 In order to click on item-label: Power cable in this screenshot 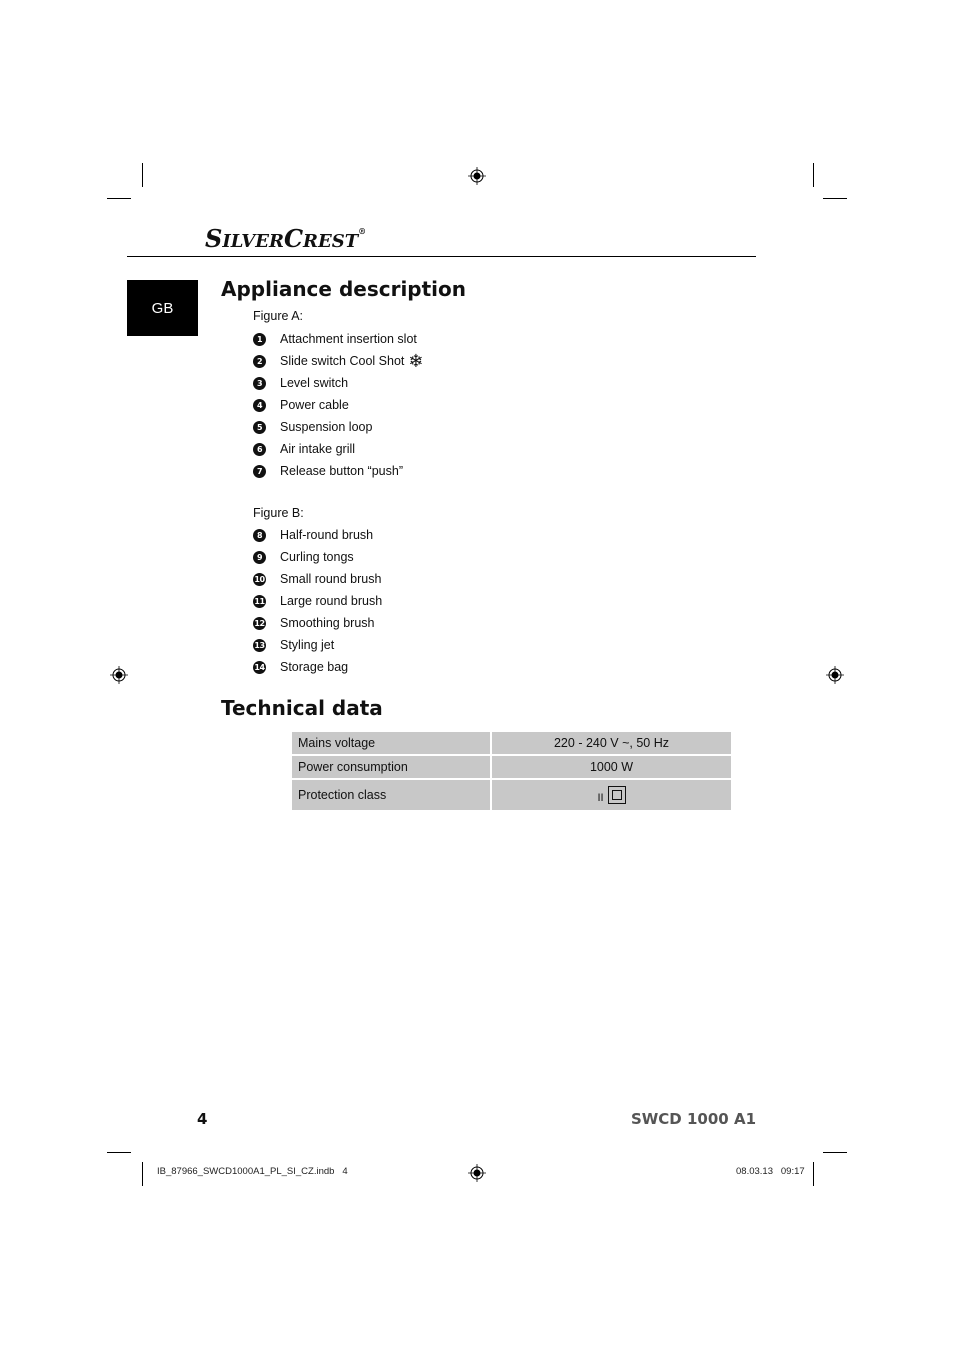, I will do `click(314, 405)`.